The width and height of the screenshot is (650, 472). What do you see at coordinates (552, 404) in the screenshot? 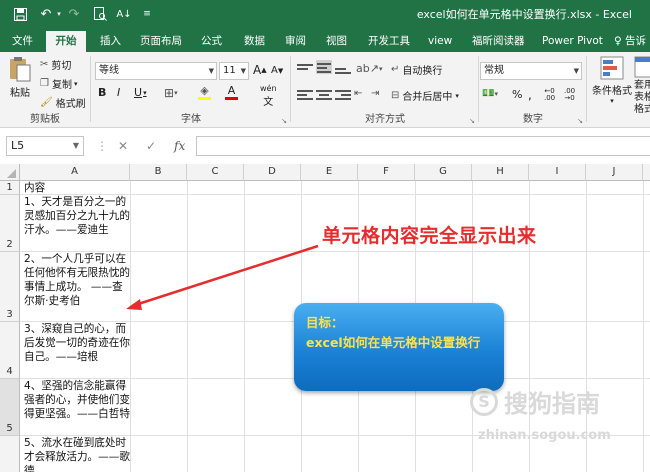
I see `watermark-main-text: 搜狗指南` at bounding box center [552, 404].